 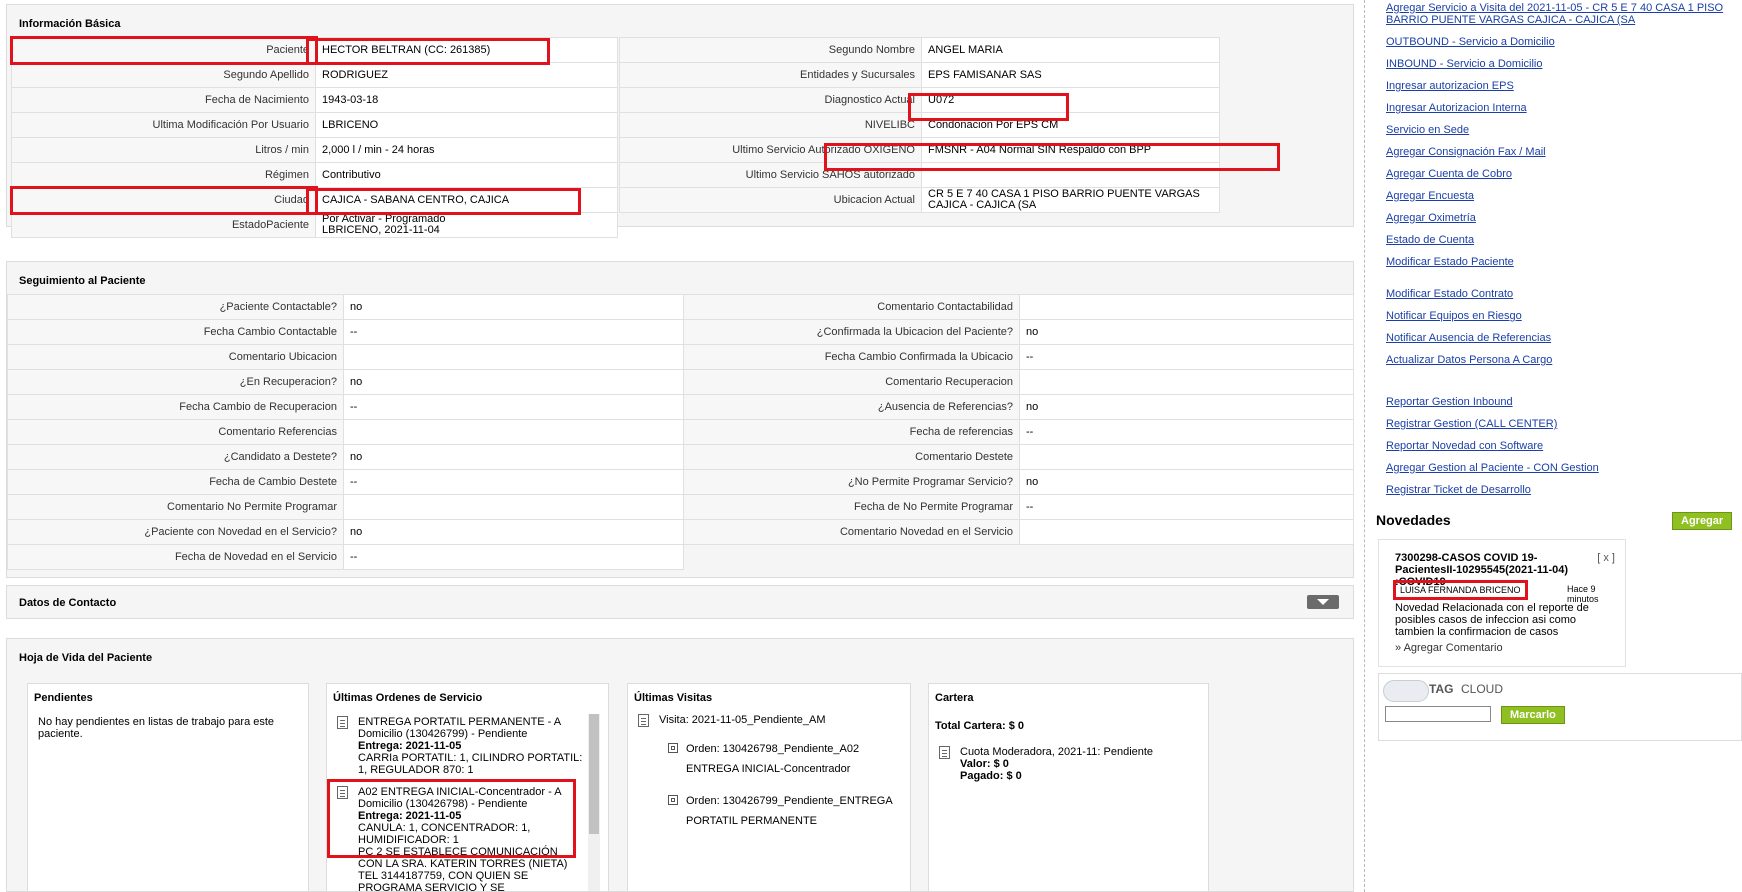 What do you see at coordinates (163, 175) in the screenshot?
I see `label-regimen: Régimen` at bounding box center [163, 175].